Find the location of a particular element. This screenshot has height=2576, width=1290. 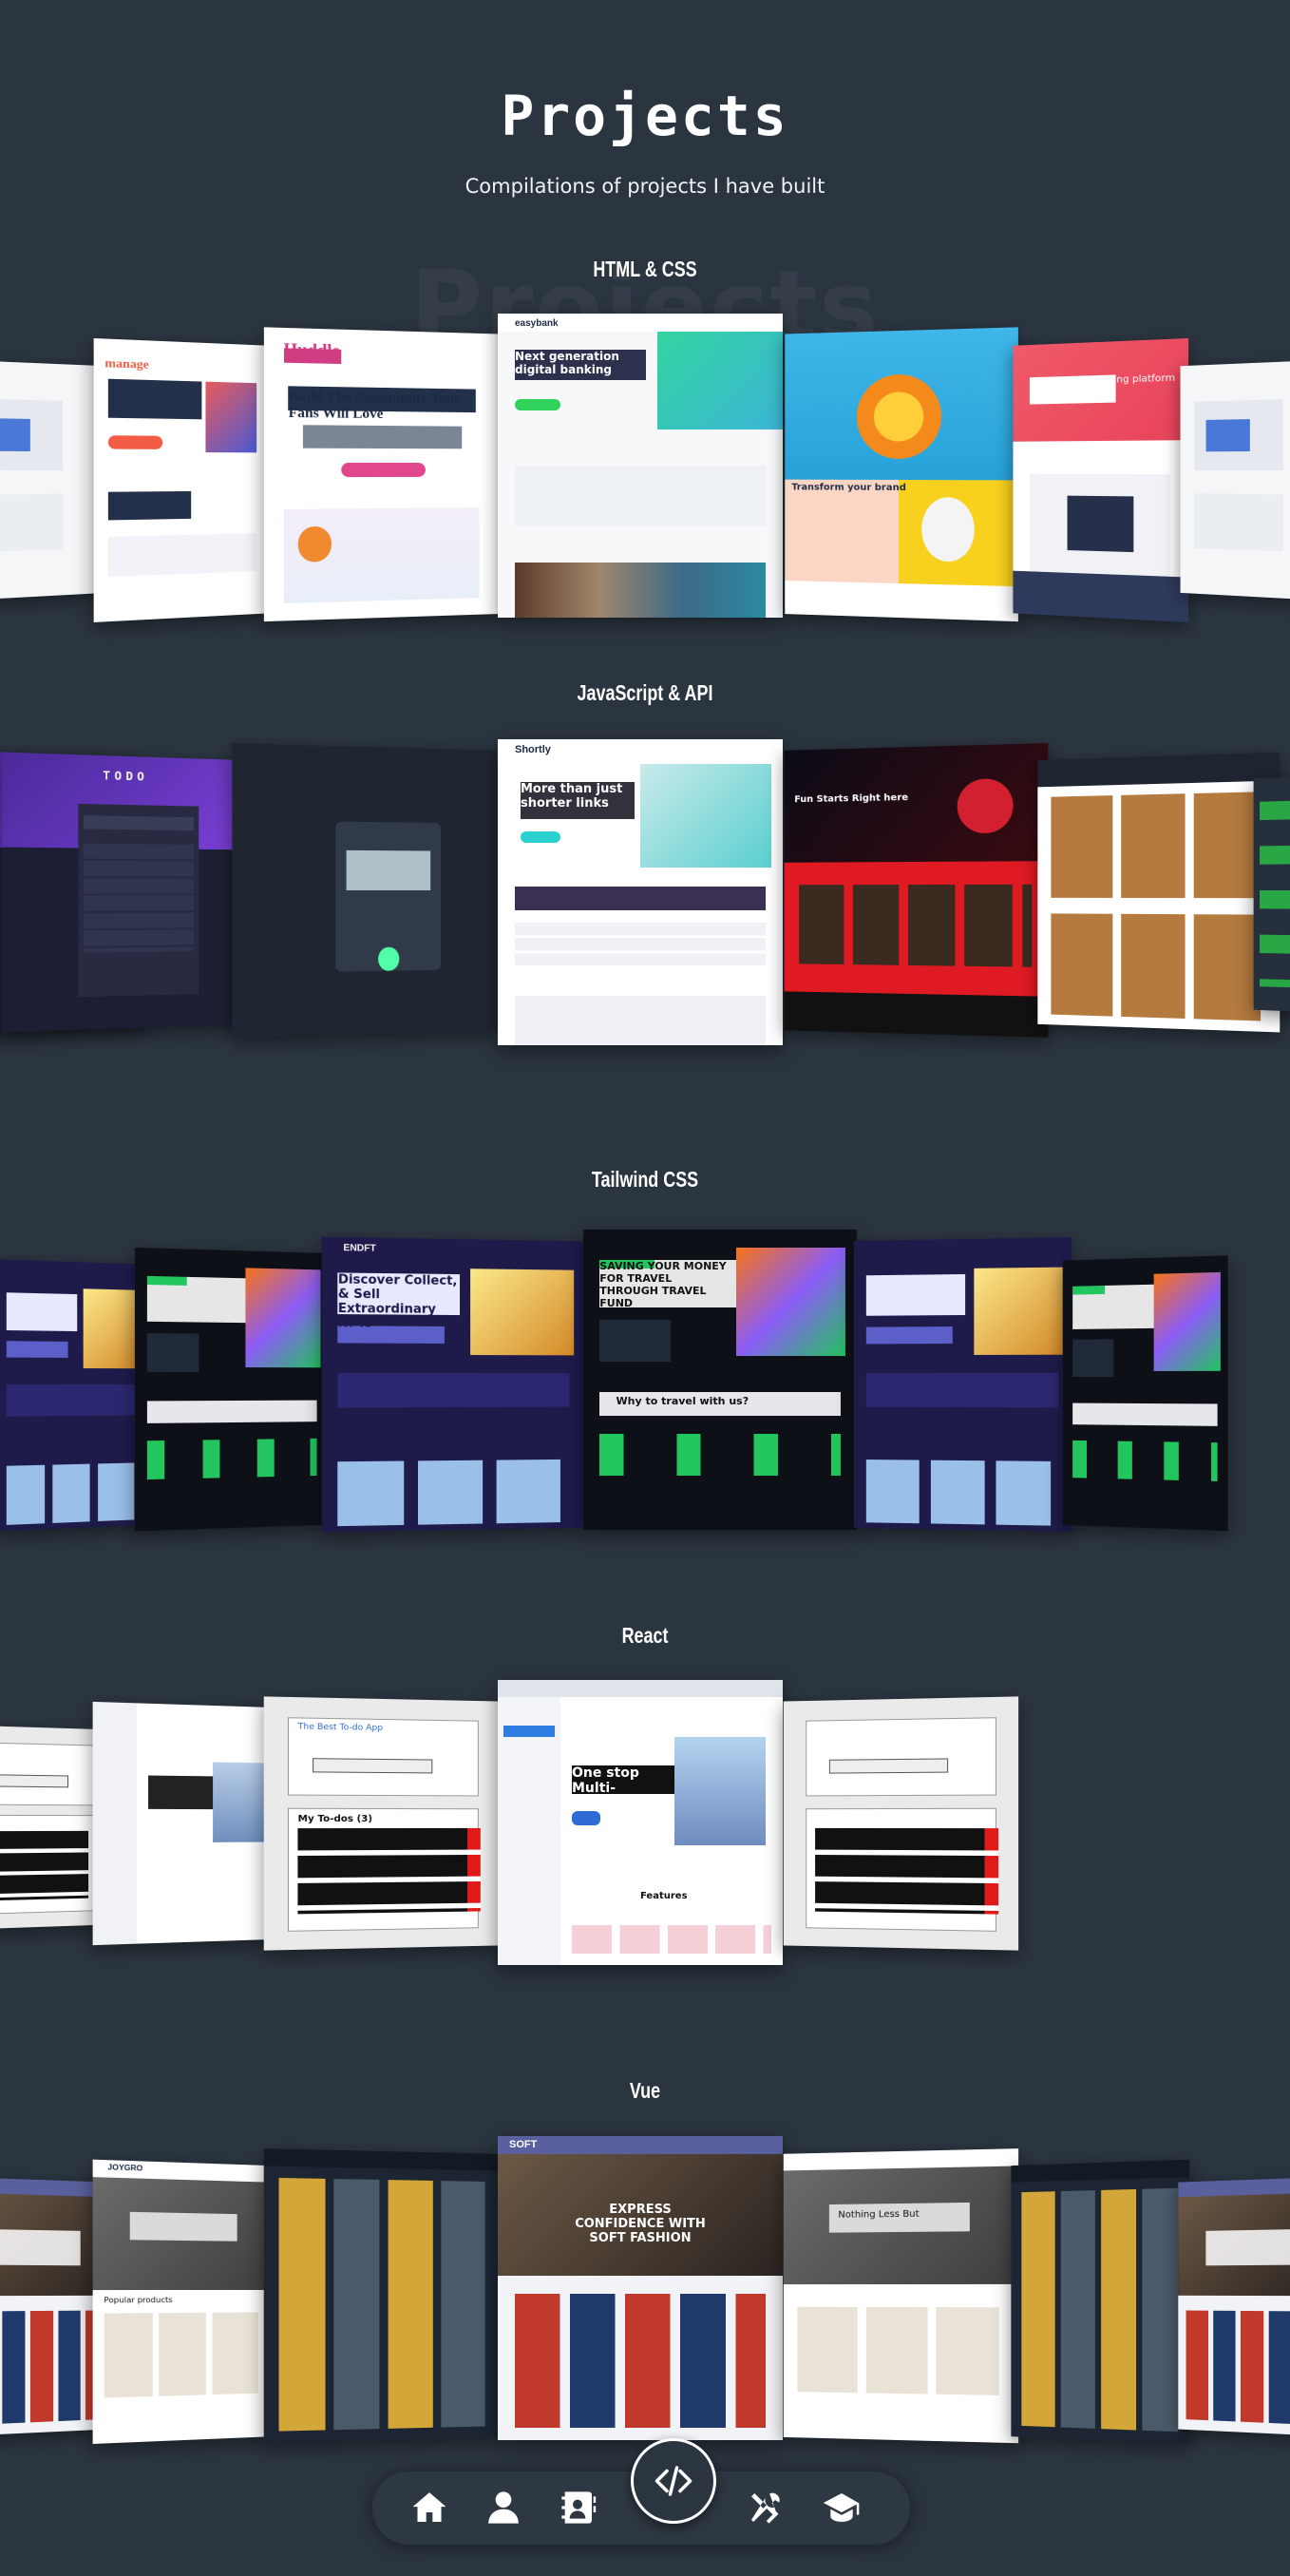

card-label: JOYGRO is located at coordinates (125, 2168).